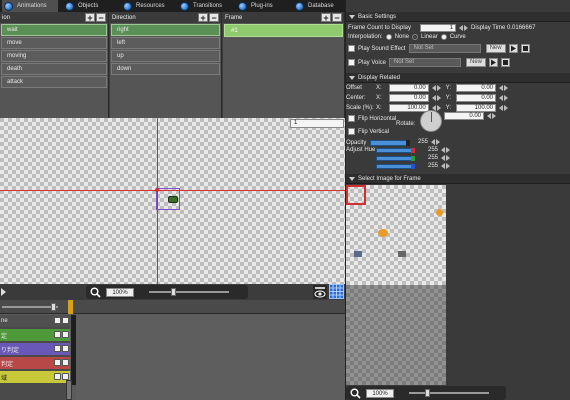 The height and width of the screenshot is (400, 570). I want to click on frame-number-field: 1, so click(317, 123).